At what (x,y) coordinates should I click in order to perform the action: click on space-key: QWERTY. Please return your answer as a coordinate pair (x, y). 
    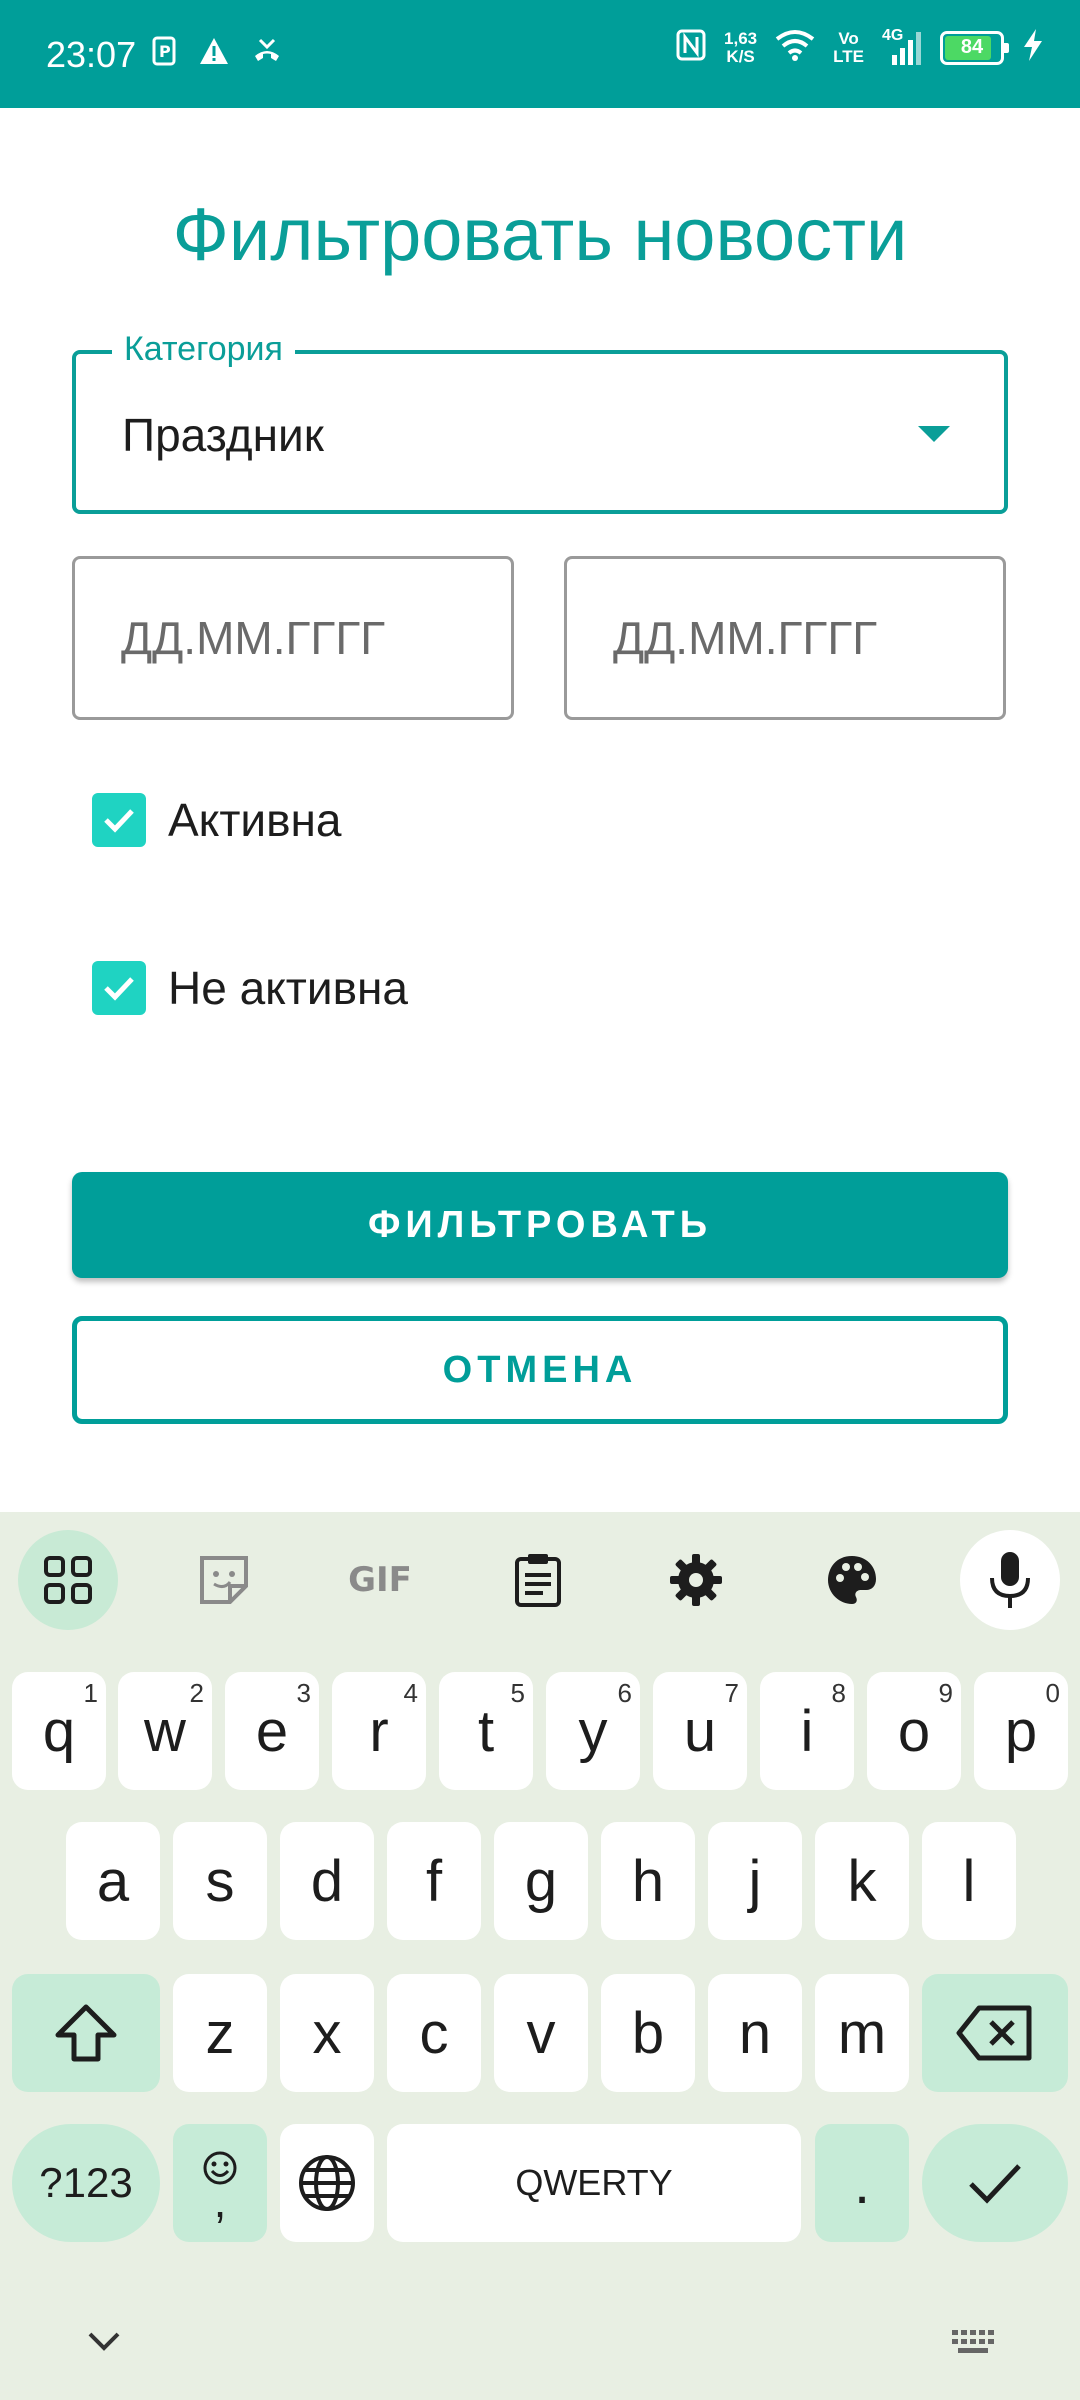
    Looking at the image, I should click on (594, 2183).